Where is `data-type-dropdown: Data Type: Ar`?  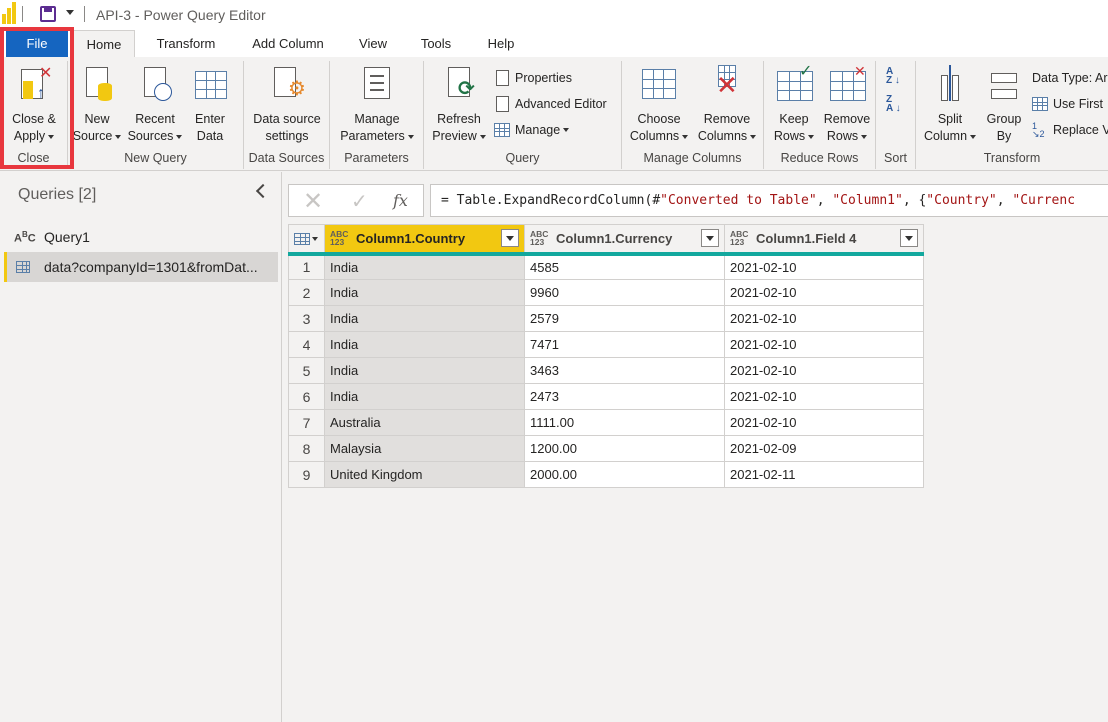
data-type-dropdown: Data Type: Ar is located at coordinates (1070, 78).